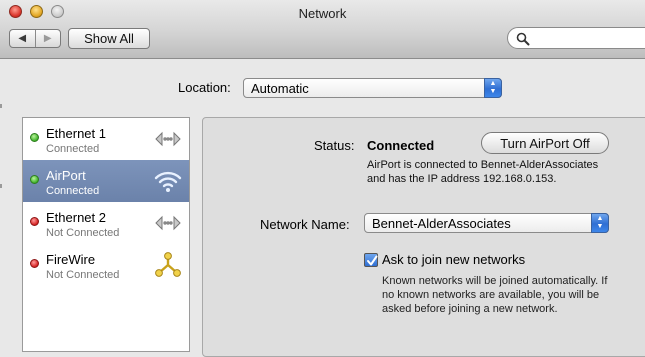  Describe the element at coordinates (523, 39) in the screenshot. I see `magnifier-icon` at that location.